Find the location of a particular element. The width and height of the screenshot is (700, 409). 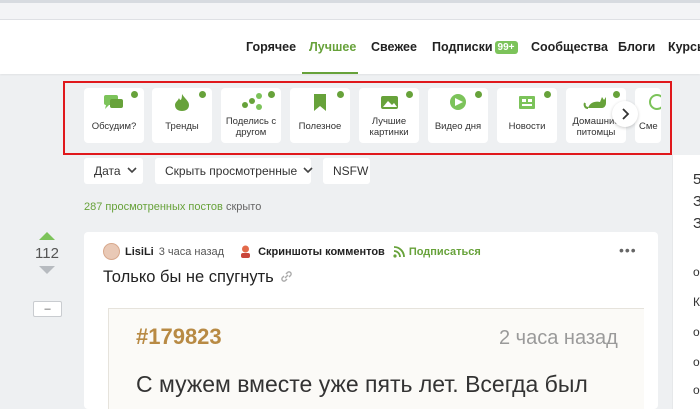

nav-subscriptions-label: Подписки is located at coordinates (462, 47).